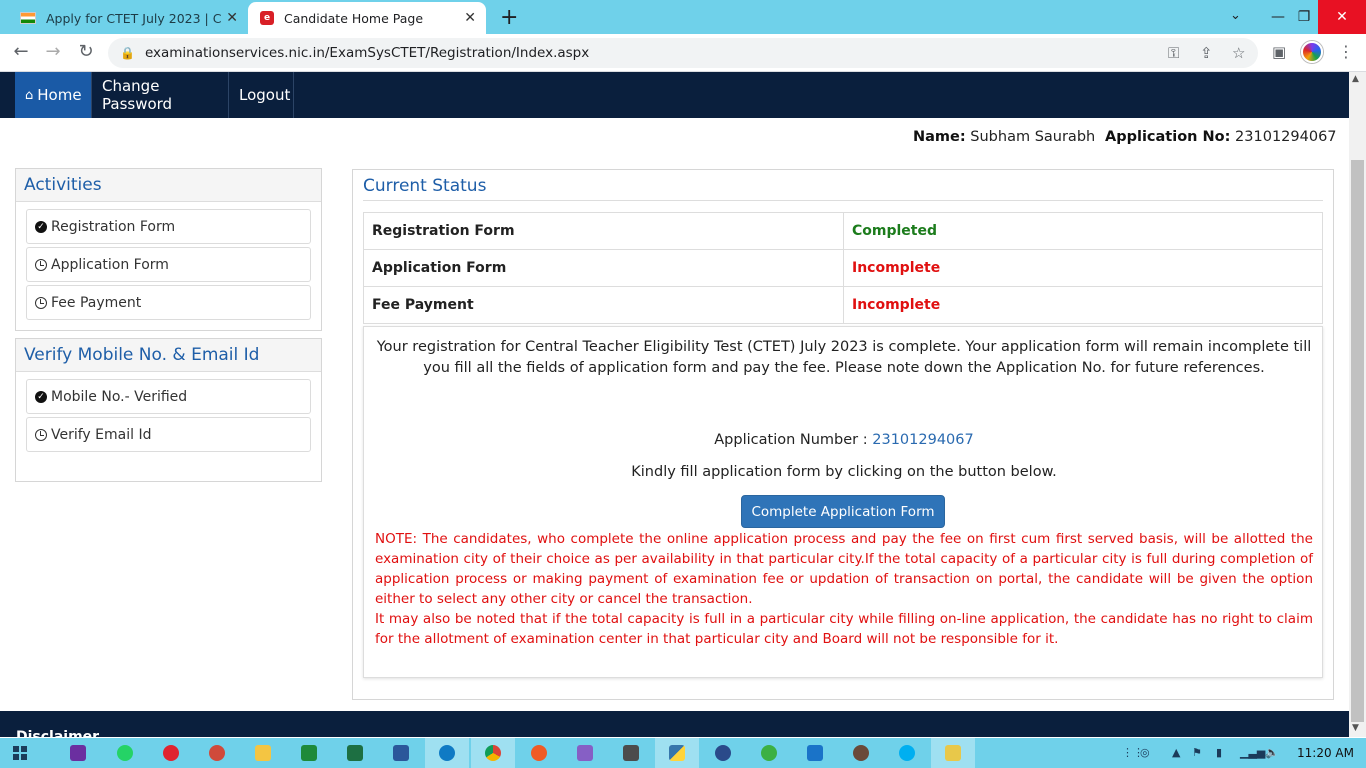 The width and height of the screenshot is (1366, 768). I want to click on activity-label: Fee Payment, so click(96, 302).